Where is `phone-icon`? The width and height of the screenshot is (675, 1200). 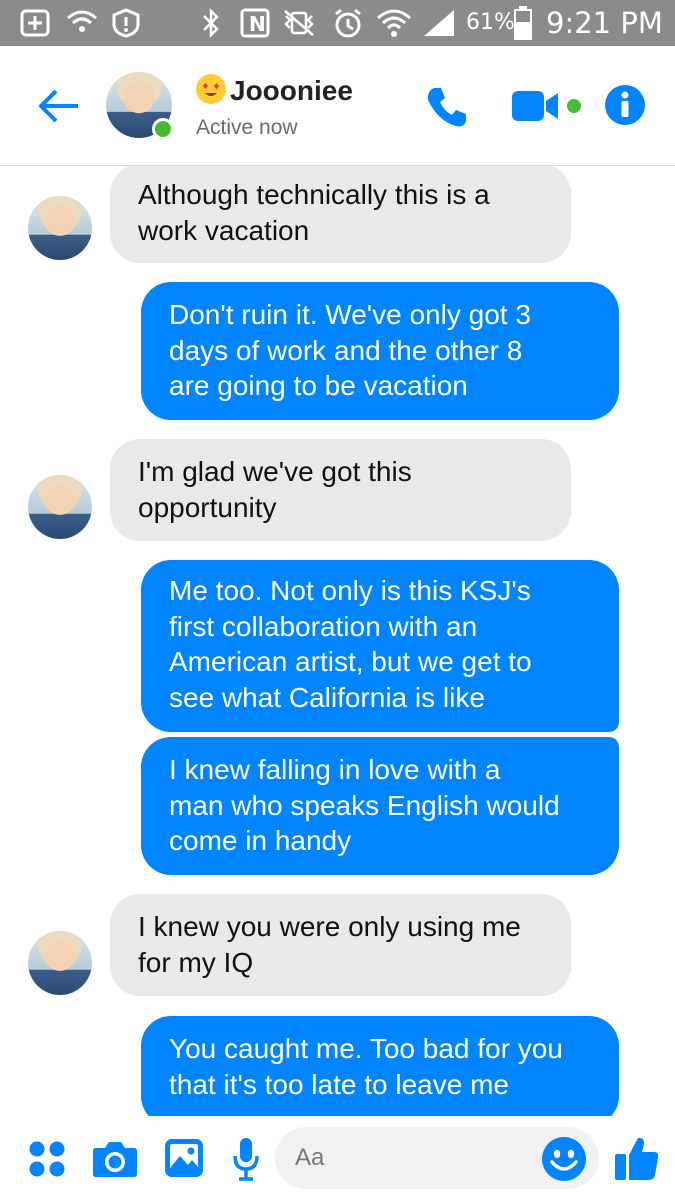
phone-icon is located at coordinates (447, 107).